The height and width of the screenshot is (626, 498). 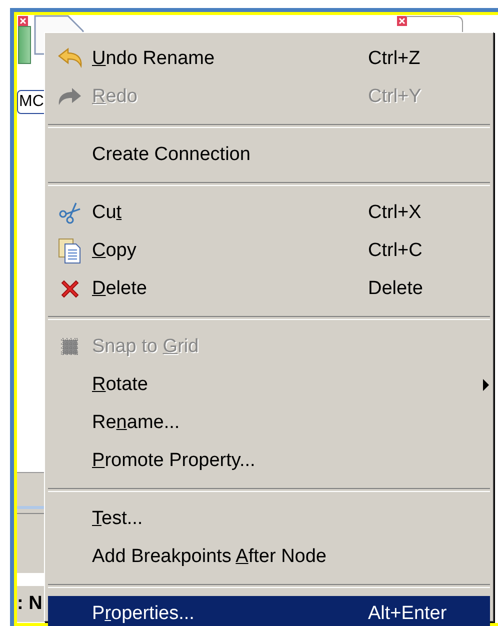 What do you see at coordinates (24, 45) in the screenshot?
I see `node-shape` at bounding box center [24, 45].